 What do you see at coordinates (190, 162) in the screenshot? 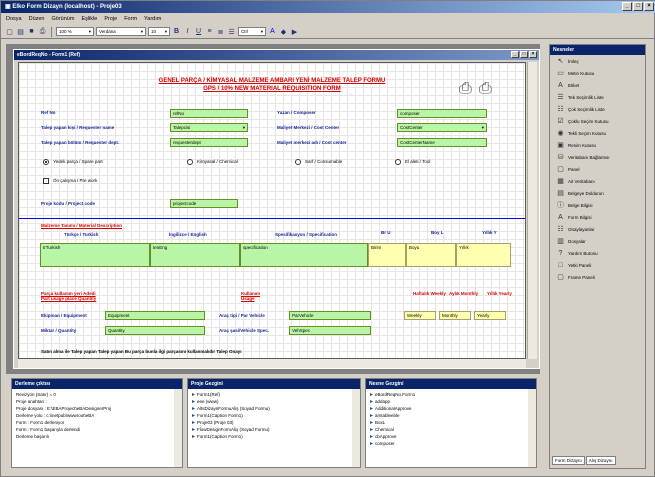
I see `chemical-radio` at bounding box center [190, 162].